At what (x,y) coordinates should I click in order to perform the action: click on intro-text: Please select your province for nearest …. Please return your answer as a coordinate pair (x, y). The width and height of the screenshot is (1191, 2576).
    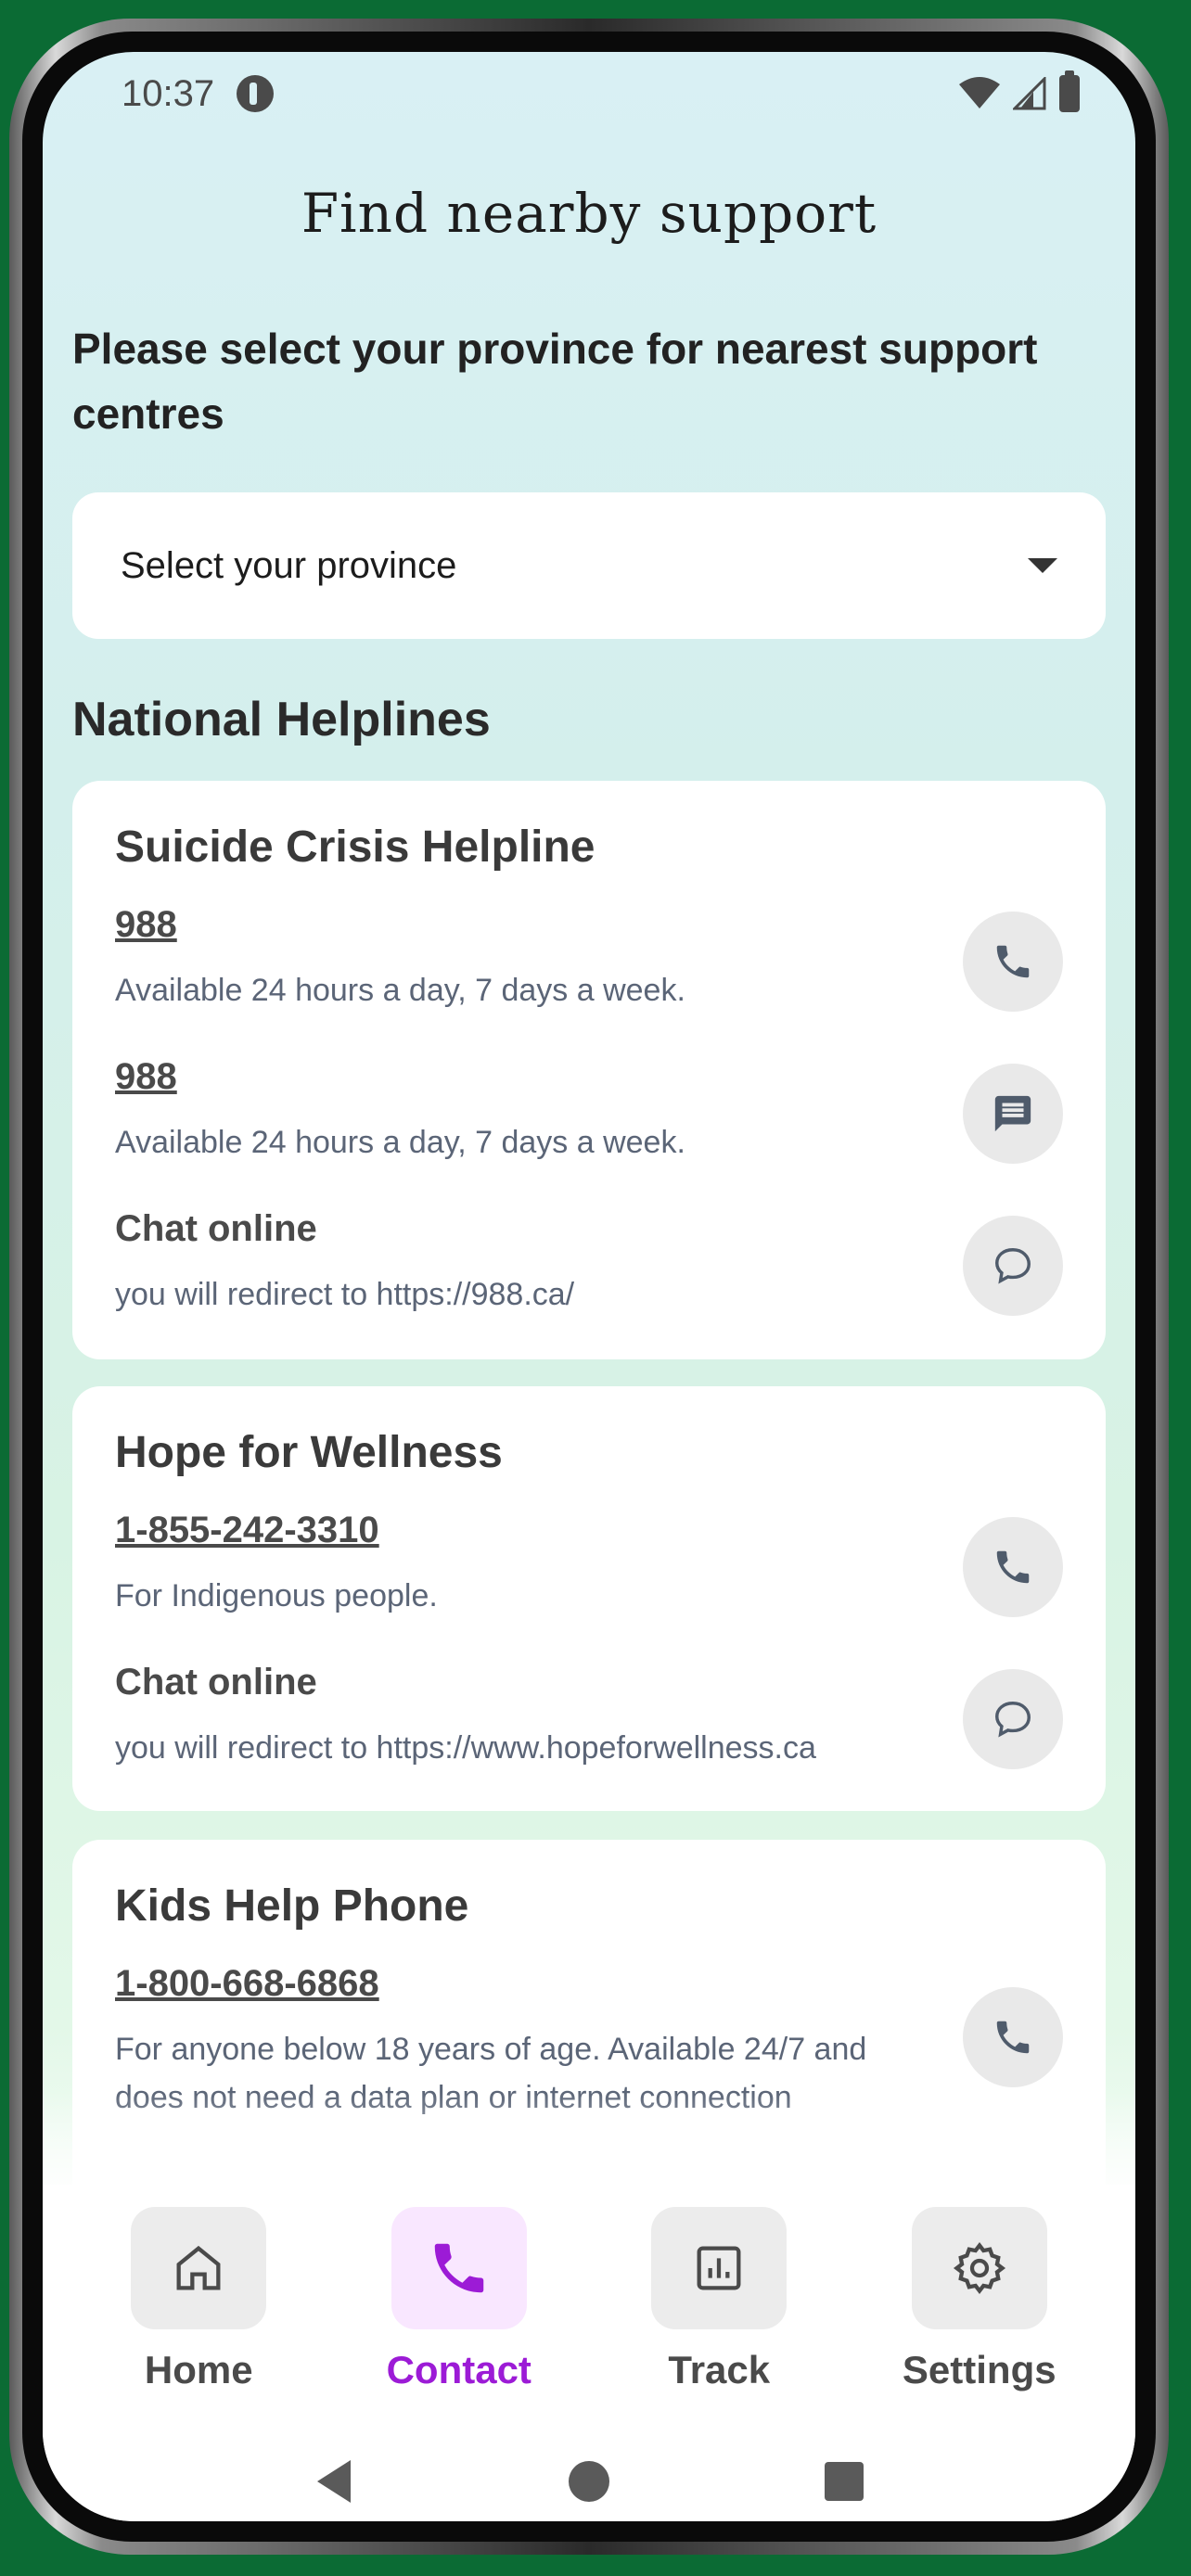
    Looking at the image, I should click on (555, 381).